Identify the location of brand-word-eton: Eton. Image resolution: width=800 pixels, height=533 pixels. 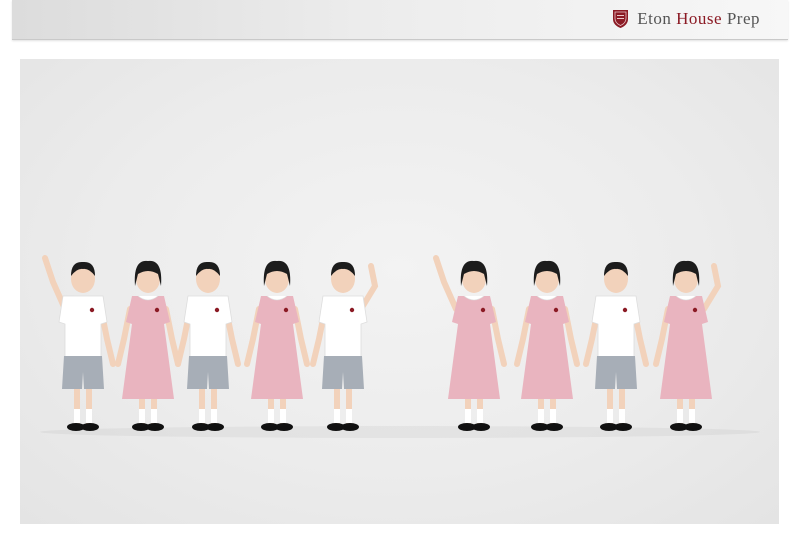
(654, 18).